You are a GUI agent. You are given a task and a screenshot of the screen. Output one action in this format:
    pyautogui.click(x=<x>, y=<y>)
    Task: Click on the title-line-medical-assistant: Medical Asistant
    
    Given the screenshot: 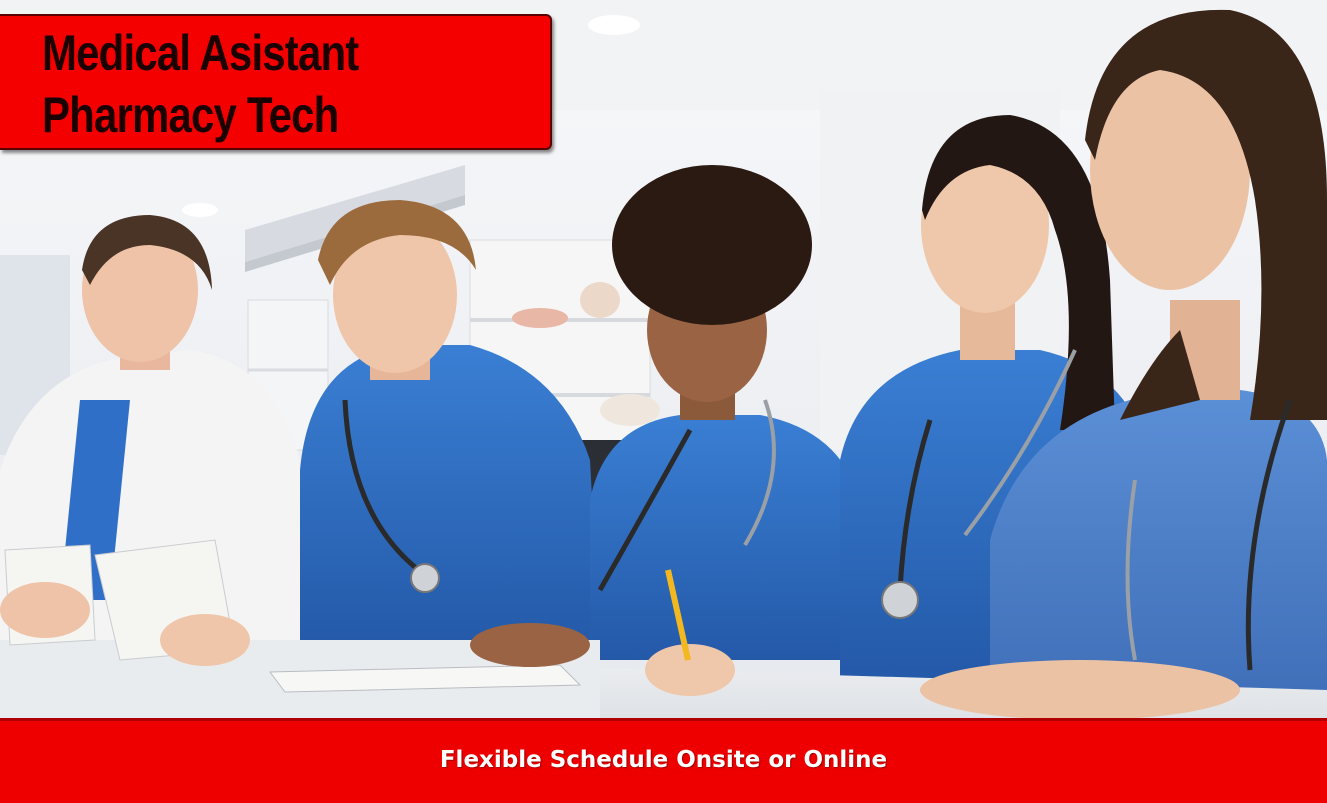 What is the action you would take?
    pyautogui.click(x=200, y=53)
    